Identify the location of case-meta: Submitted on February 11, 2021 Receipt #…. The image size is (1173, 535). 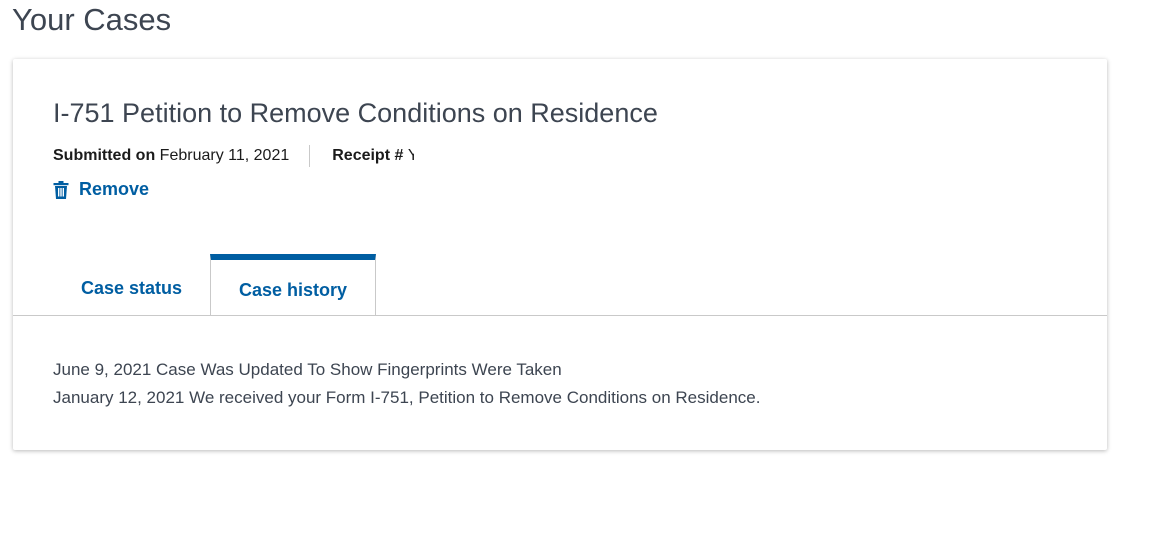
(233, 156).